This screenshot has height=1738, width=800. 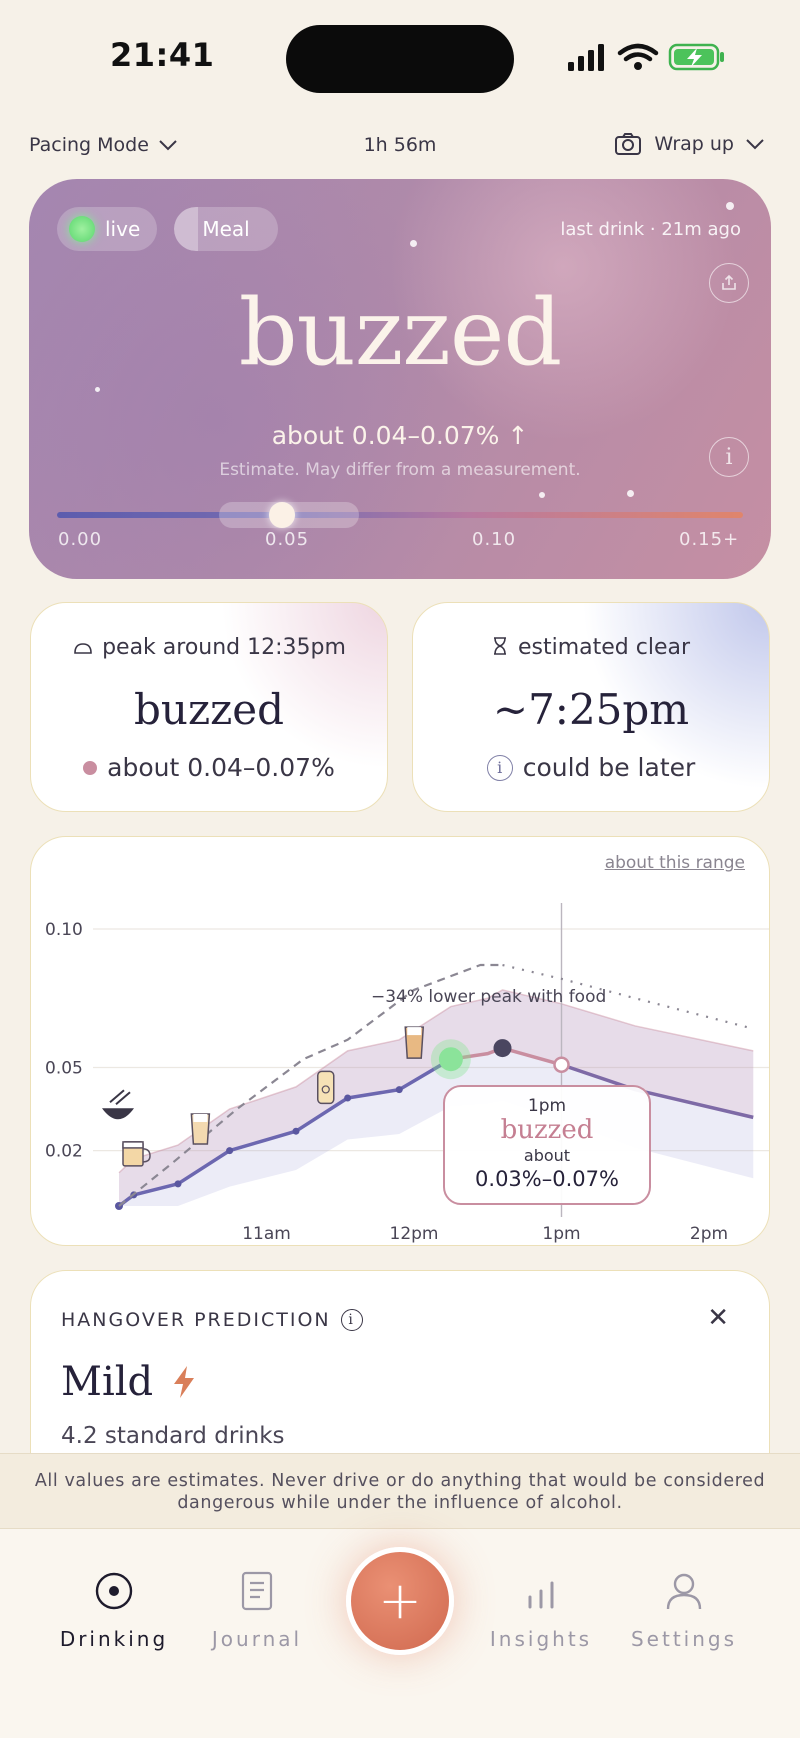 What do you see at coordinates (561, 1064) in the screenshot?
I see `cursor-marker` at bounding box center [561, 1064].